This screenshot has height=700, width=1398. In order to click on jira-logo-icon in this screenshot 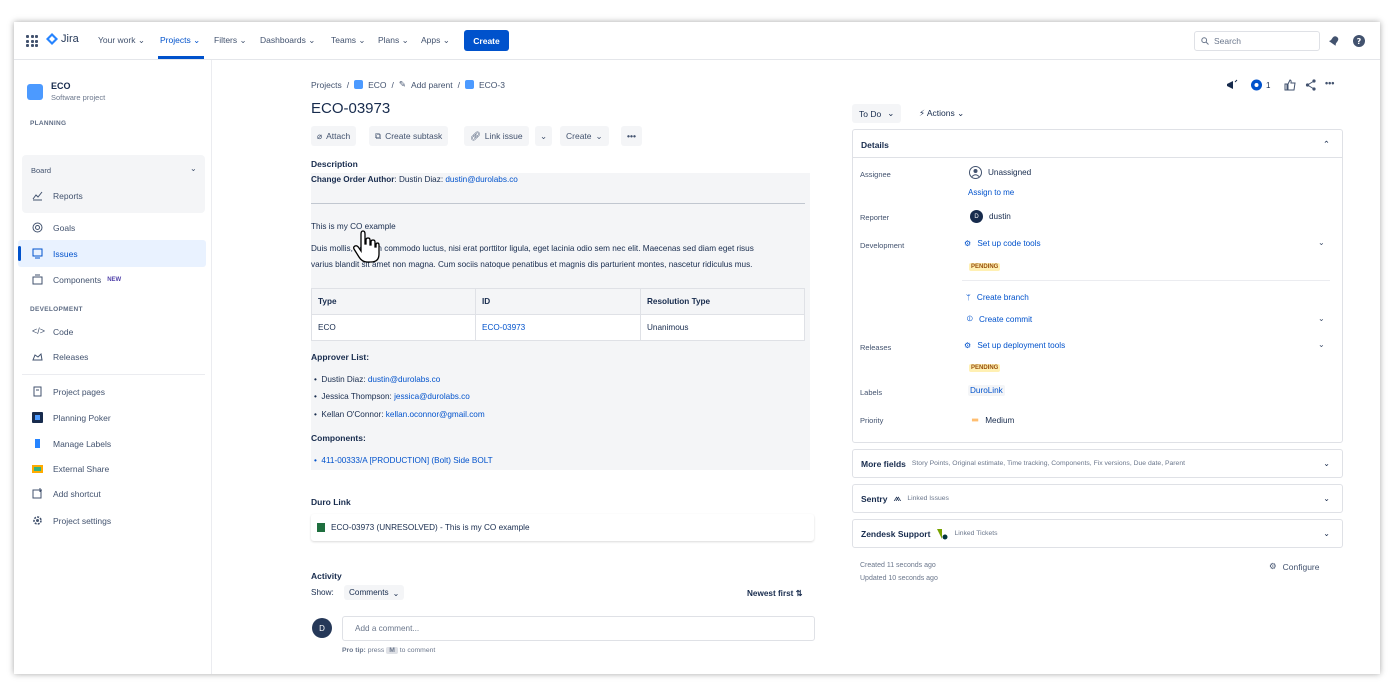, I will do `click(52, 39)`.